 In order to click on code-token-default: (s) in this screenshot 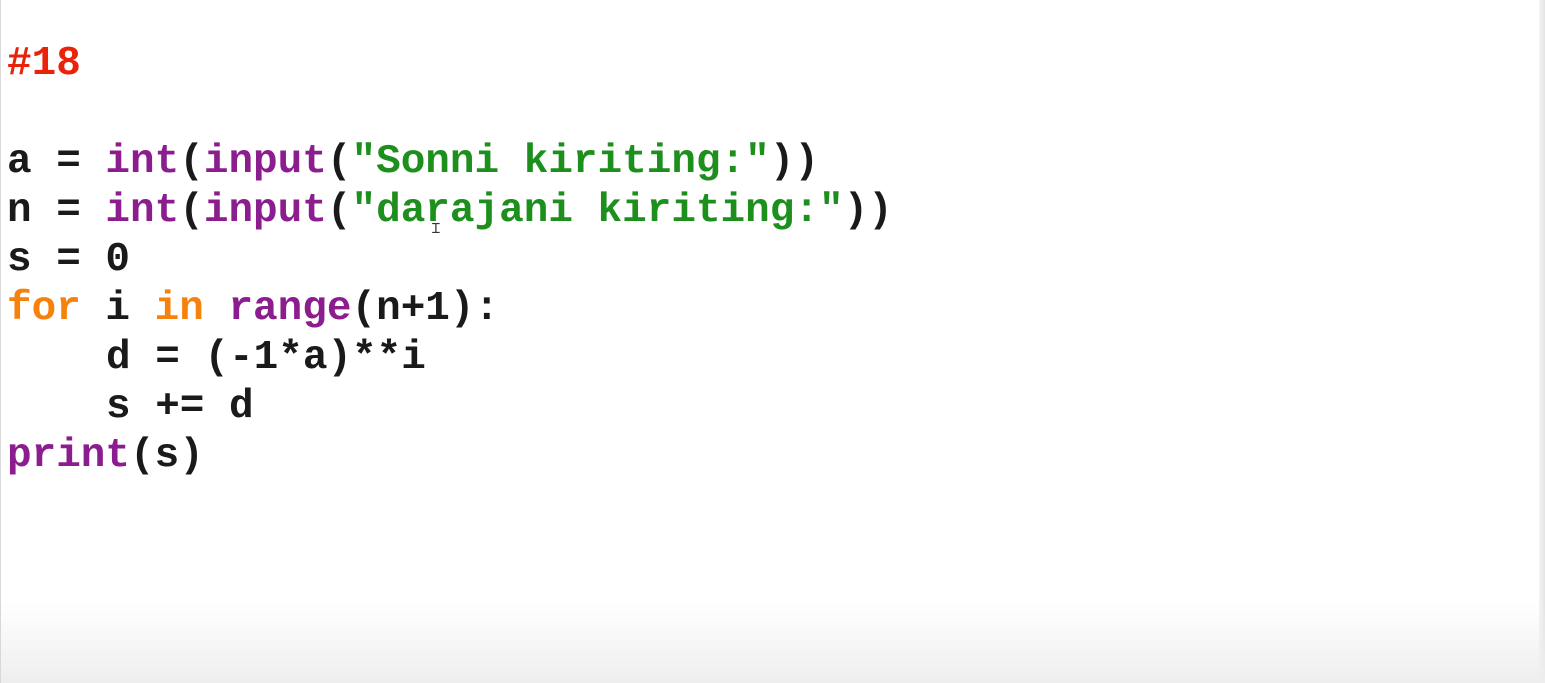, I will do `click(167, 456)`.